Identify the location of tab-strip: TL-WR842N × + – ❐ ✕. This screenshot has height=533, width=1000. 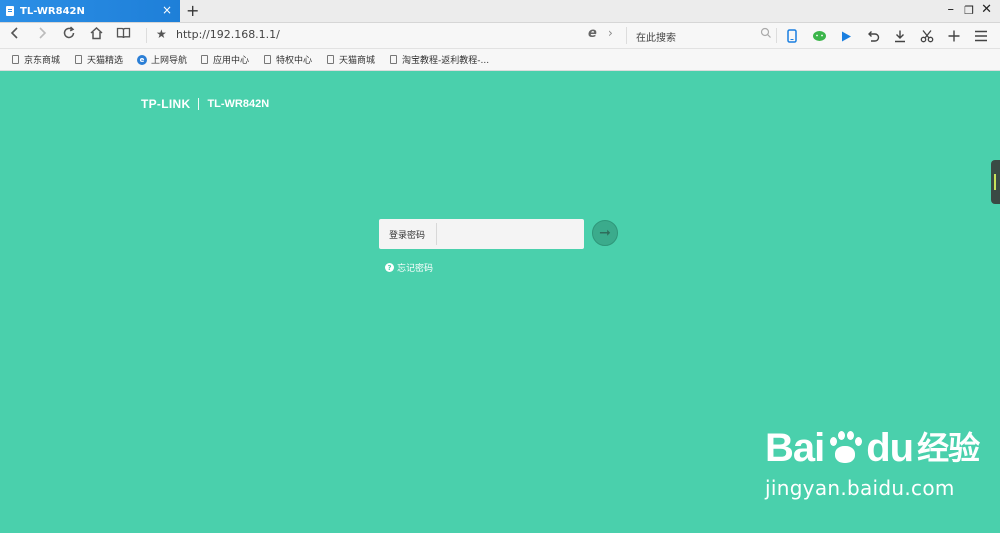
(500, 11).